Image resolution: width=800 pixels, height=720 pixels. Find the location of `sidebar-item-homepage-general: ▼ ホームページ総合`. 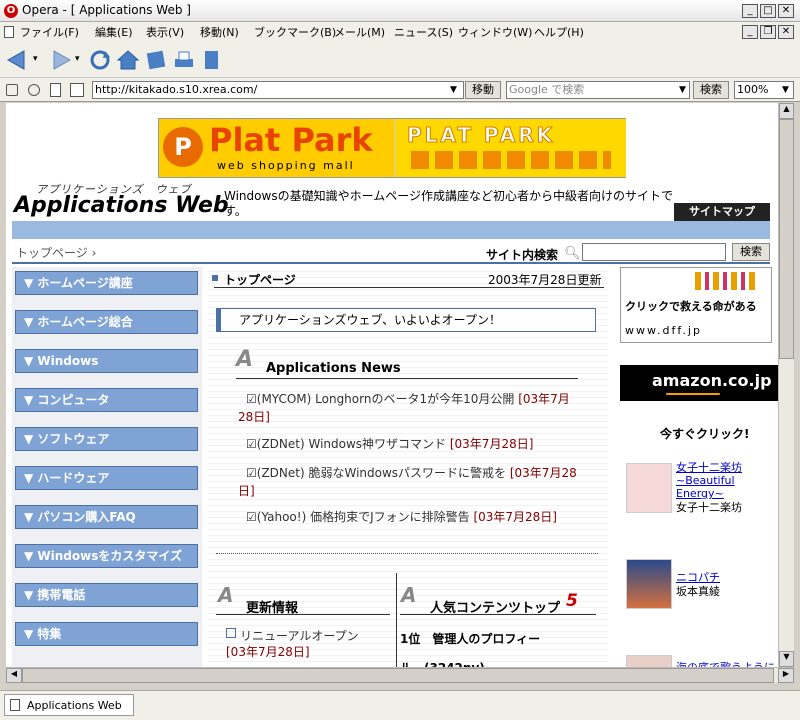

sidebar-item-homepage-general: ▼ ホームページ総合 is located at coordinates (106, 322).